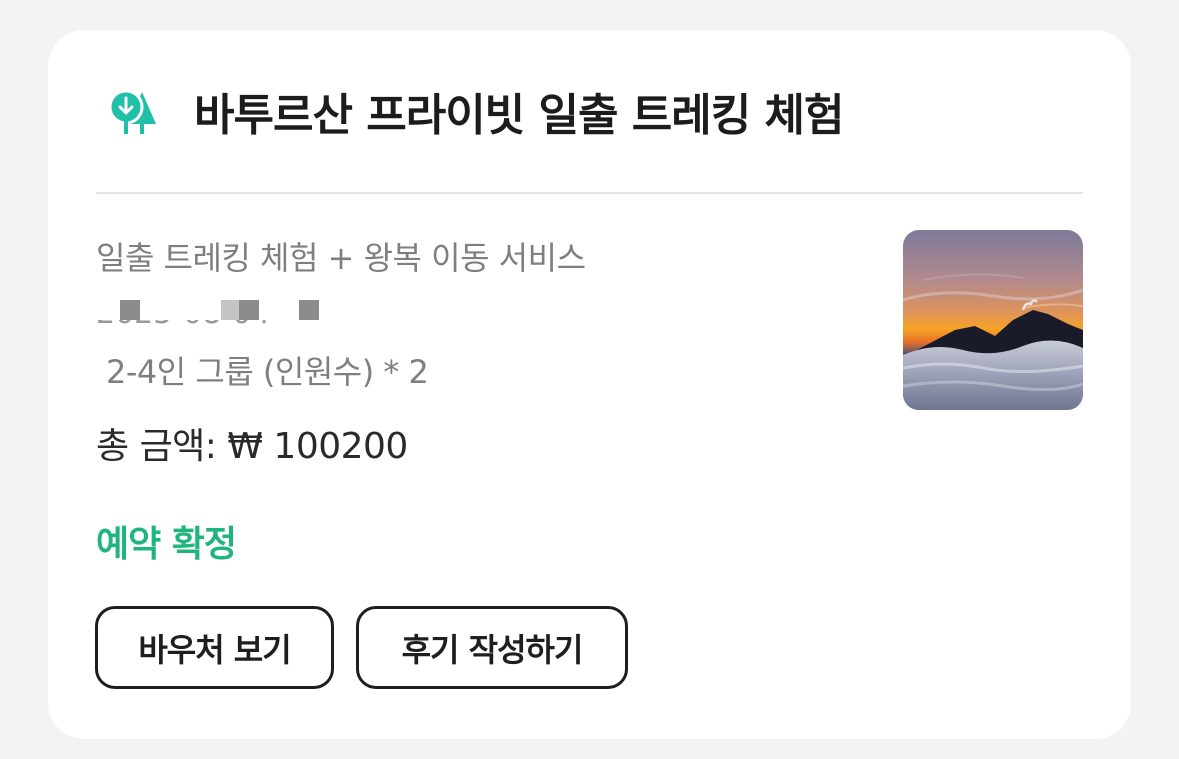 Image resolution: width=1179 pixels, height=759 pixels. What do you see at coordinates (166, 544) in the screenshot?
I see `status-badge: 예약 확정` at bounding box center [166, 544].